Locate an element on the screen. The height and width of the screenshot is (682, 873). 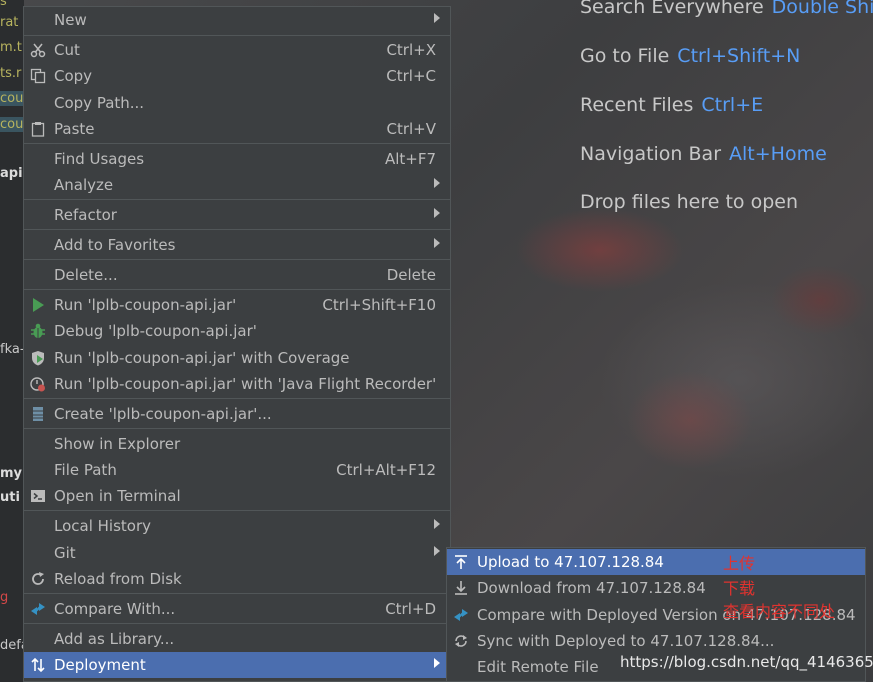
project-tree-text: s is located at coordinates (3, 4).